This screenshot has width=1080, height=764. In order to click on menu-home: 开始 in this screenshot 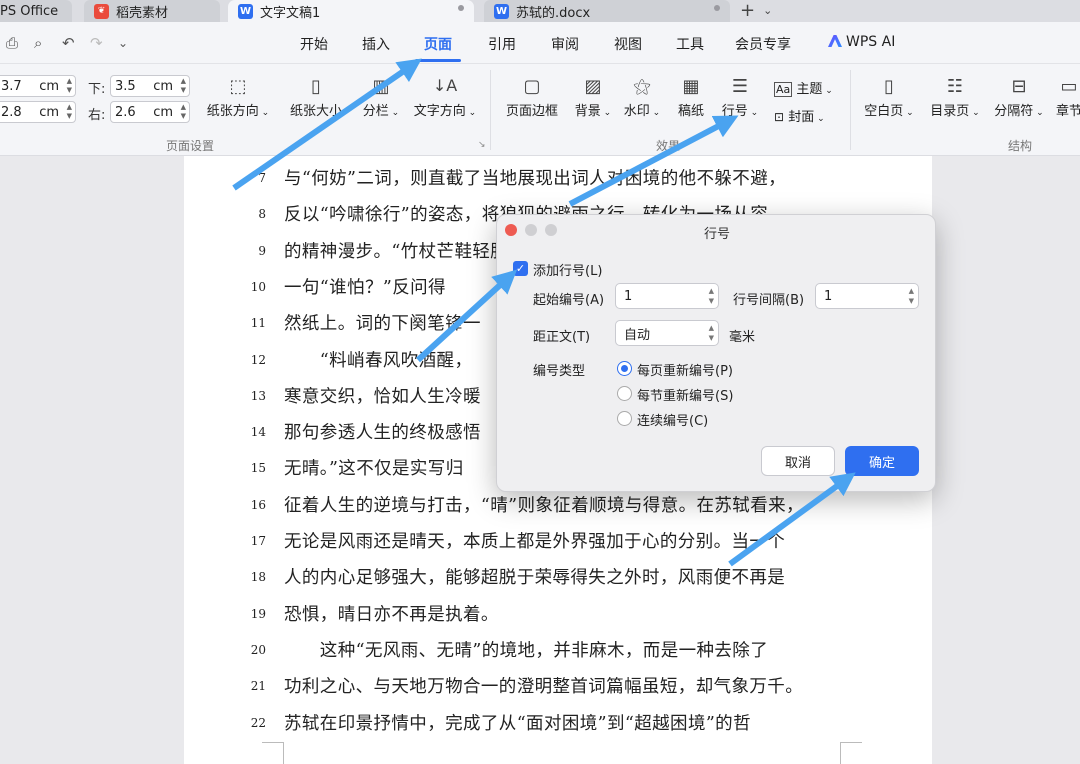, I will do `click(314, 44)`.